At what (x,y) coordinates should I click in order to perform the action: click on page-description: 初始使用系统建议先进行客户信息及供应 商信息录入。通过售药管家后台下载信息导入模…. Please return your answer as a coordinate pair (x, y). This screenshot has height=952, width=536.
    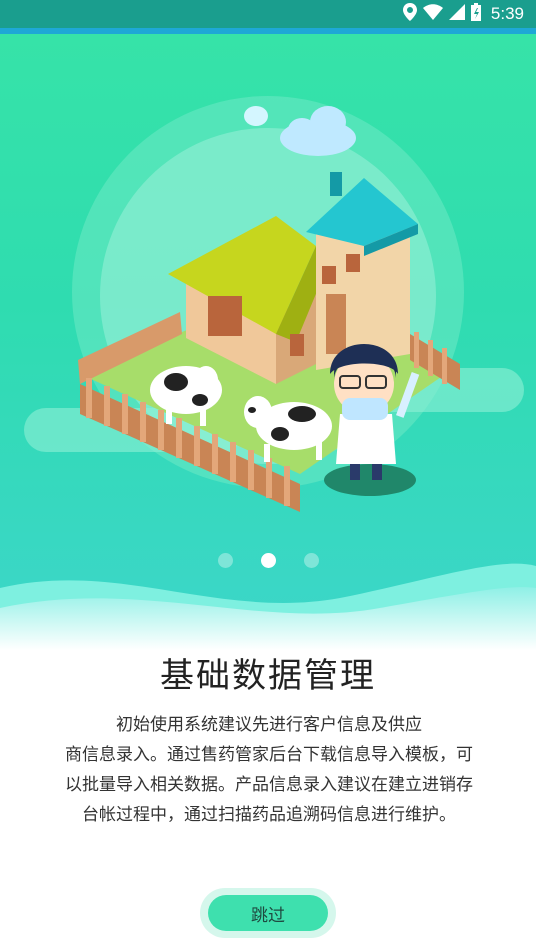
    Looking at the image, I should click on (269, 770).